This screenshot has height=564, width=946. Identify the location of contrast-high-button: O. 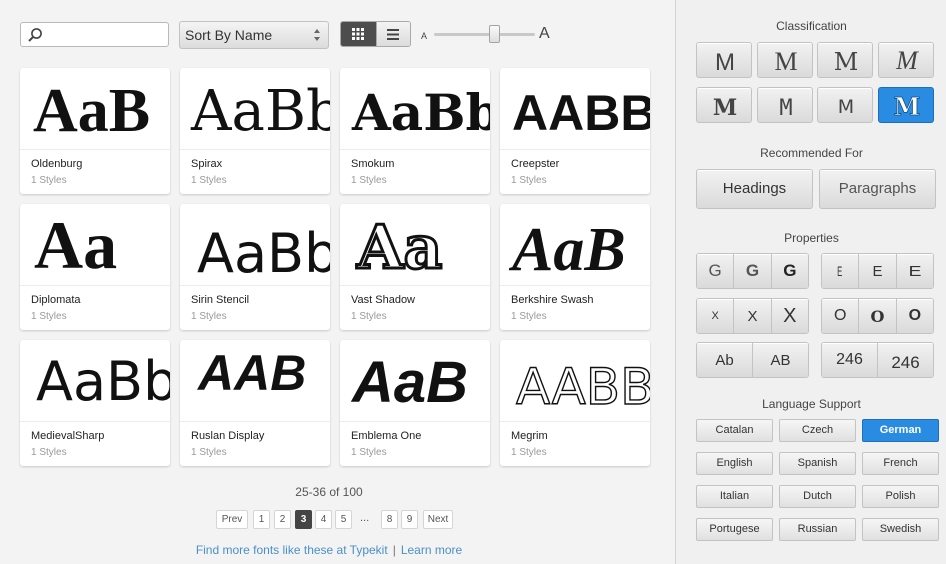
(914, 316).